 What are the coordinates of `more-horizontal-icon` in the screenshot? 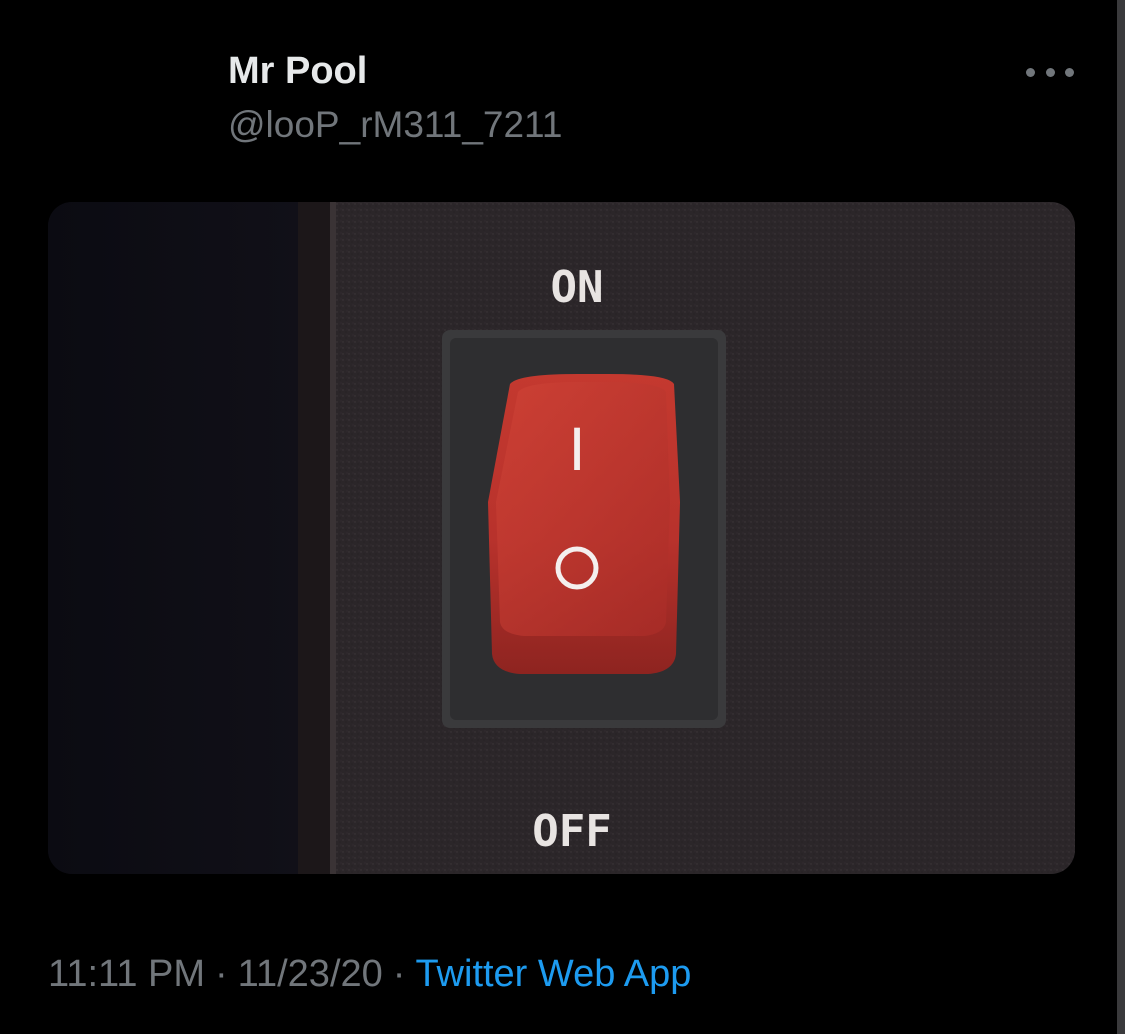 It's located at (1030, 72).